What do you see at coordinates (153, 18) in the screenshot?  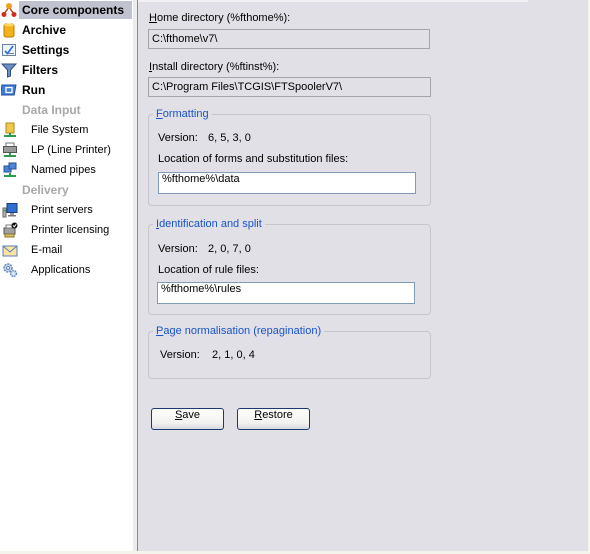 I see `mnemonic: H` at bounding box center [153, 18].